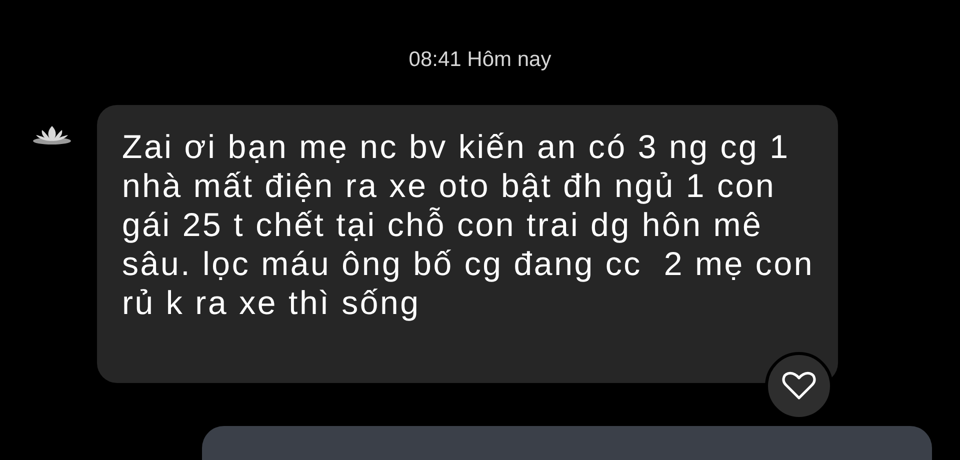 The image size is (960, 460). I want to click on timestamp: 08:41 Hôm nay, so click(480, 60).